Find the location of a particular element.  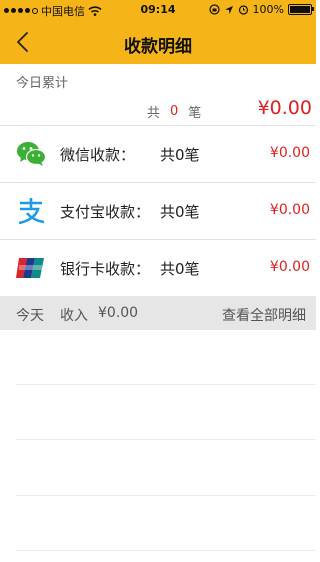

today-label: 今天 is located at coordinates (30, 316).